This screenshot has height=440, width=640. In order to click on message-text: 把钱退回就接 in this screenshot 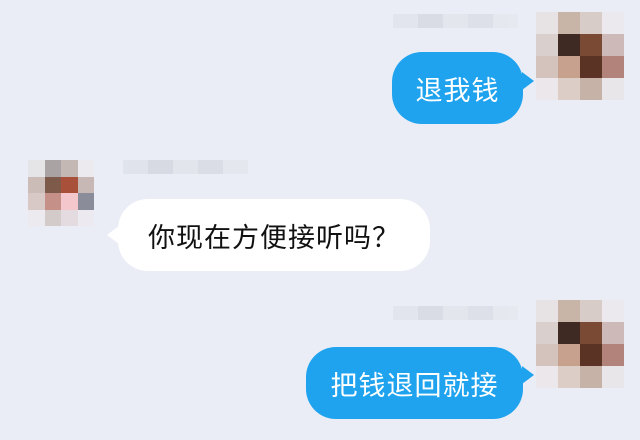, I will do `click(414, 386)`.